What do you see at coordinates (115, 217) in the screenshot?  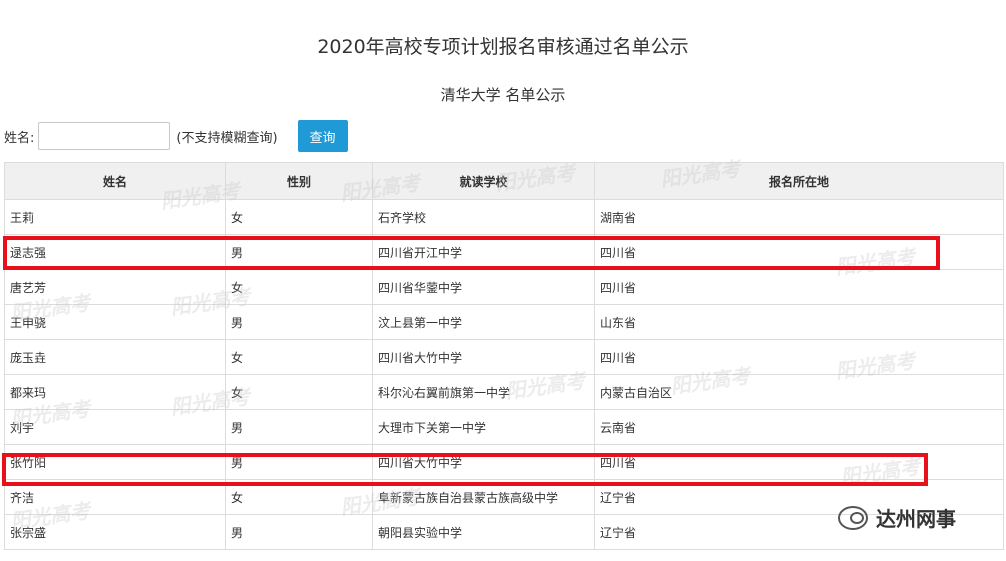 I see `cell-name: 王莉` at bounding box center [115, 217].